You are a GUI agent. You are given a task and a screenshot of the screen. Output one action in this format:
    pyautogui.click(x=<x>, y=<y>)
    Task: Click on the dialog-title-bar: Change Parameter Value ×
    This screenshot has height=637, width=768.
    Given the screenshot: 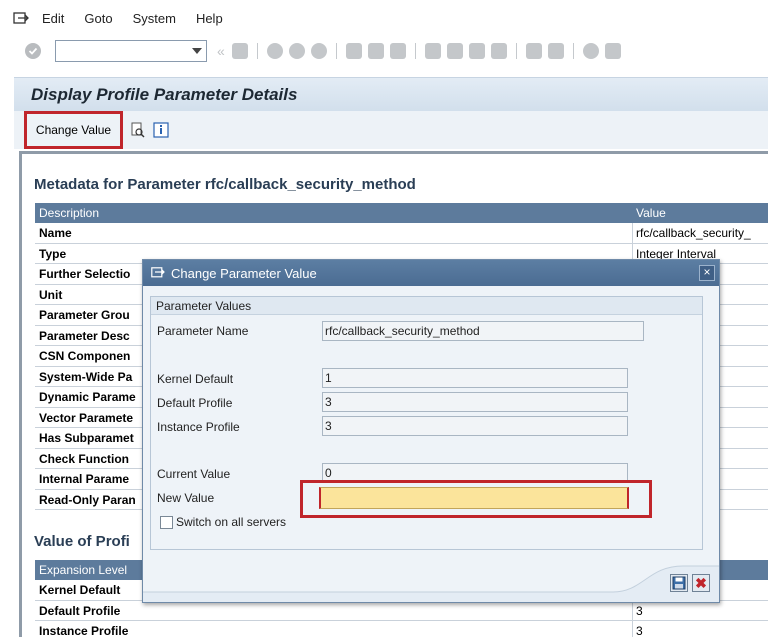 What is the action you would take?
    pyautogui.click(x=431, y=273)
    